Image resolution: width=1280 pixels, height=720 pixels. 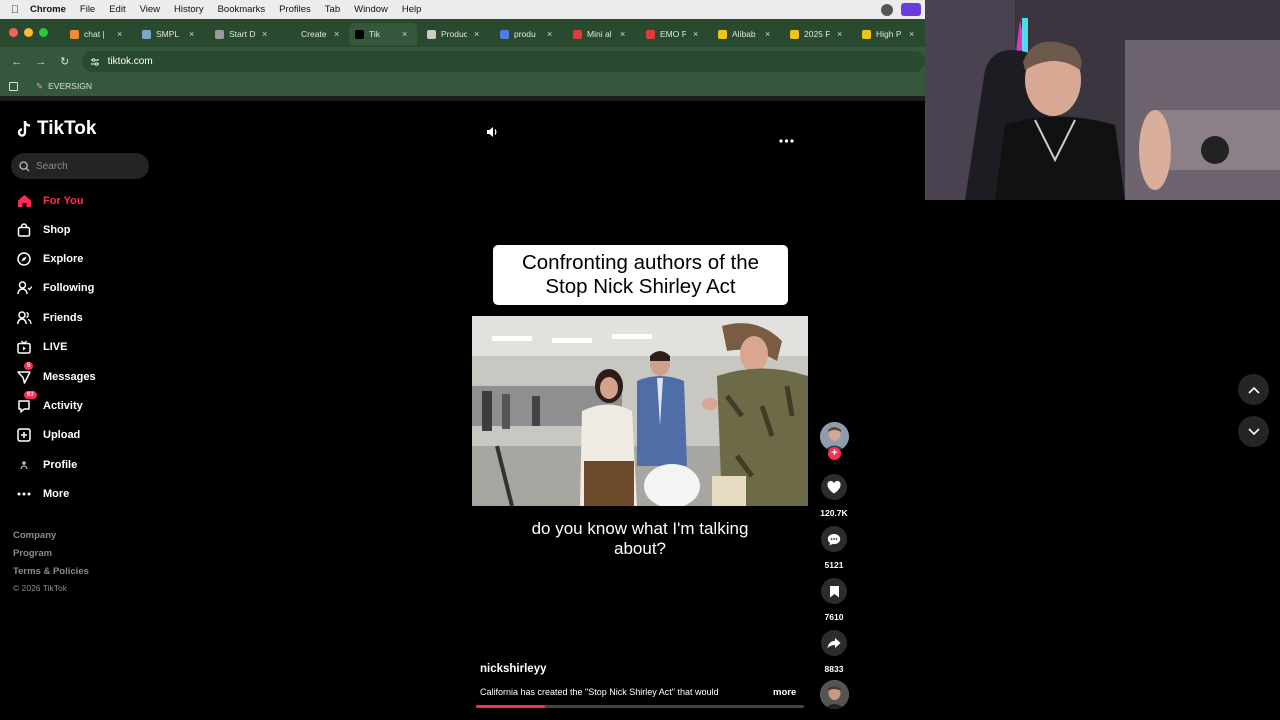 I want to click on tab-title: Start D, so click(x=242, y=34).